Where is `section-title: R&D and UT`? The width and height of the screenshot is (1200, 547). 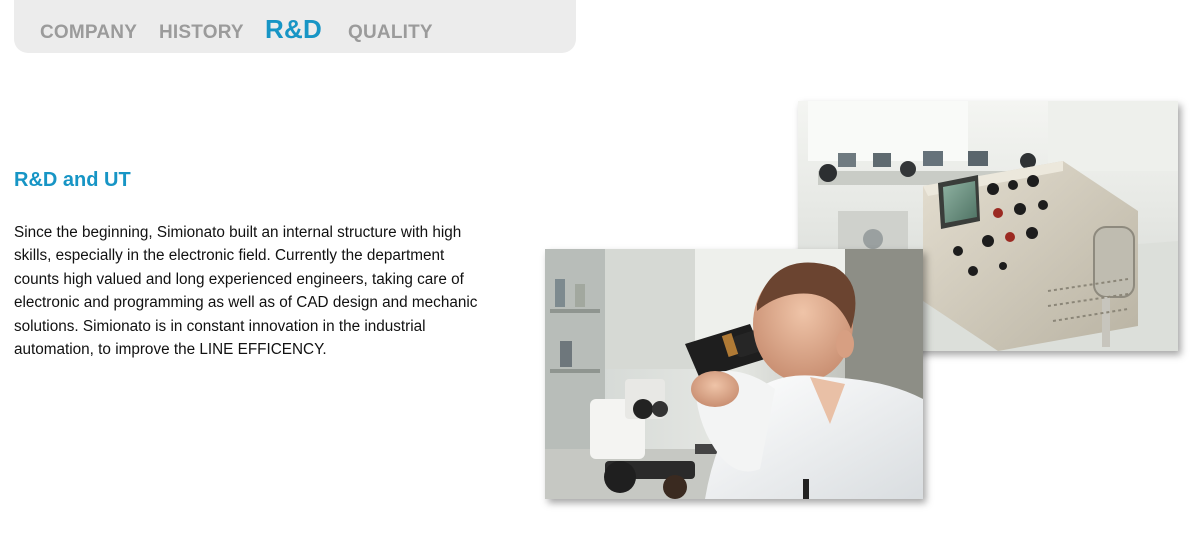 section-title: R&D and UT is located at coordinates (72, 180).